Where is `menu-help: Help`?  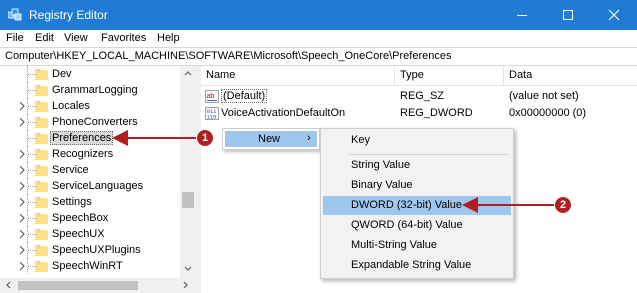 menu-help: Help is located at coordinates (168, 38).